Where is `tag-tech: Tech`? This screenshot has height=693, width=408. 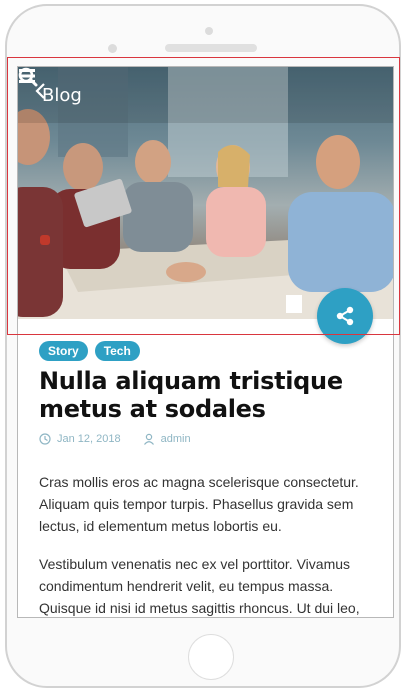 tag-tech: Tech is located at coordinates (117, 351).